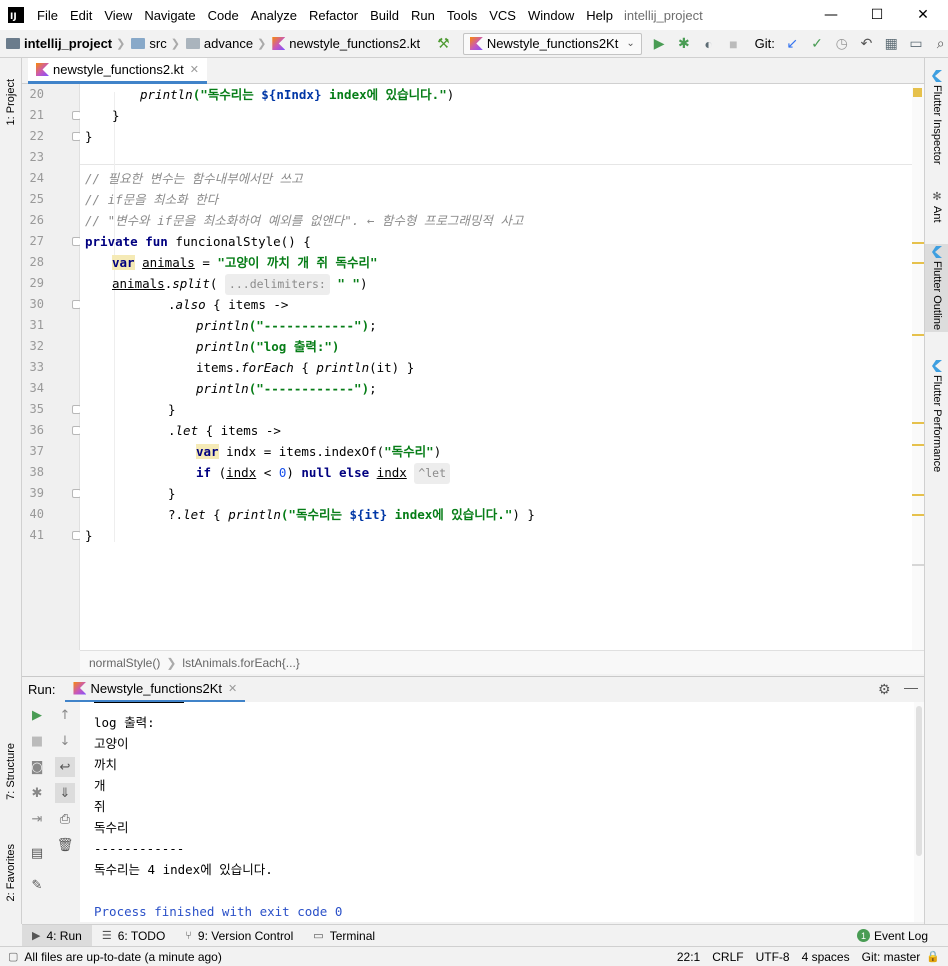  Describe the element at coordinates (47, 15) in the screenshot. I see `menu-file: File` at that location.